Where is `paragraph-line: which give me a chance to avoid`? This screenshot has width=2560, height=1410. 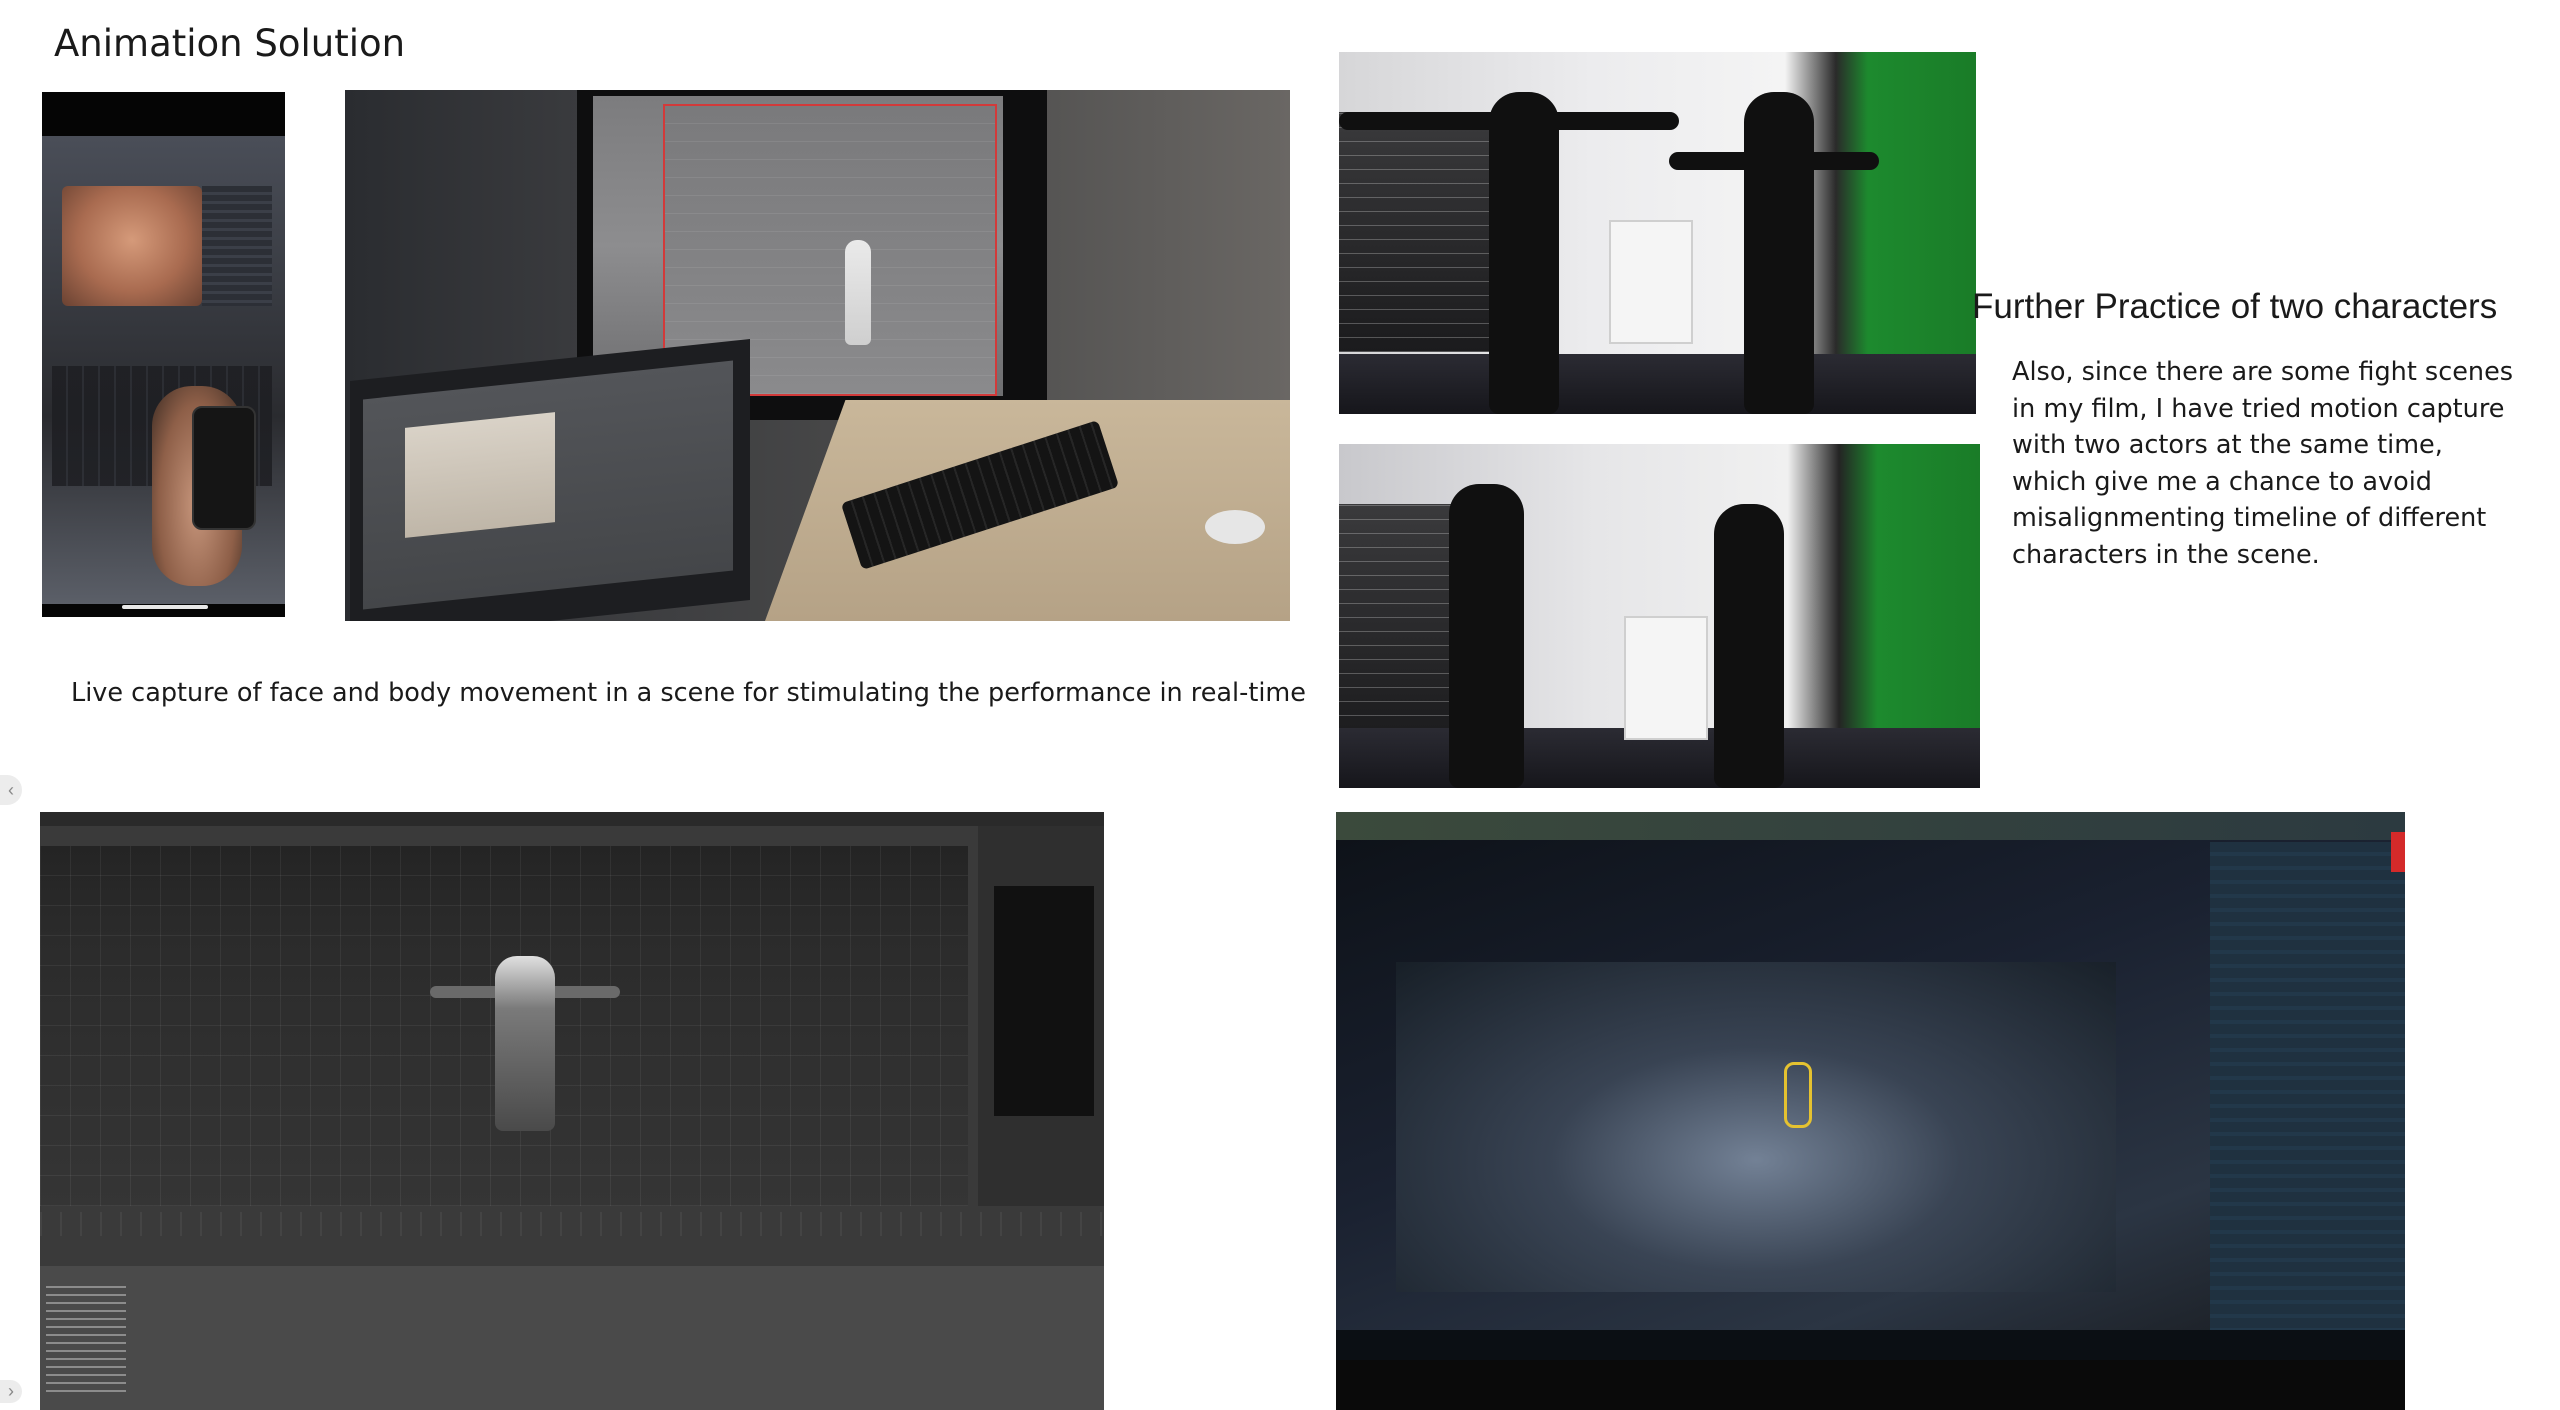 paragraph-line: which give me a chance to avoid is located at coordinates (2222, 481).